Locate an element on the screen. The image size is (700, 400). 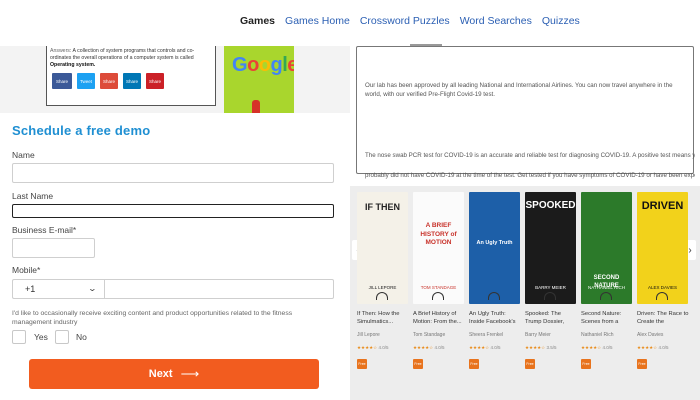
book-cover: DRIVEN ALEX DAVIES is located at coordinates (662, 248).